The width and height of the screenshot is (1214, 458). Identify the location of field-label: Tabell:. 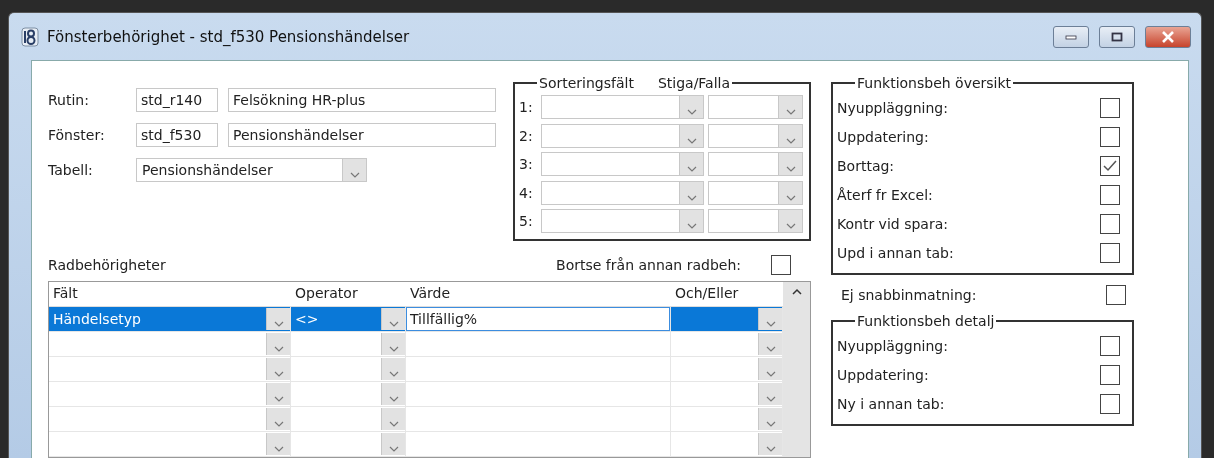
(71, 170).